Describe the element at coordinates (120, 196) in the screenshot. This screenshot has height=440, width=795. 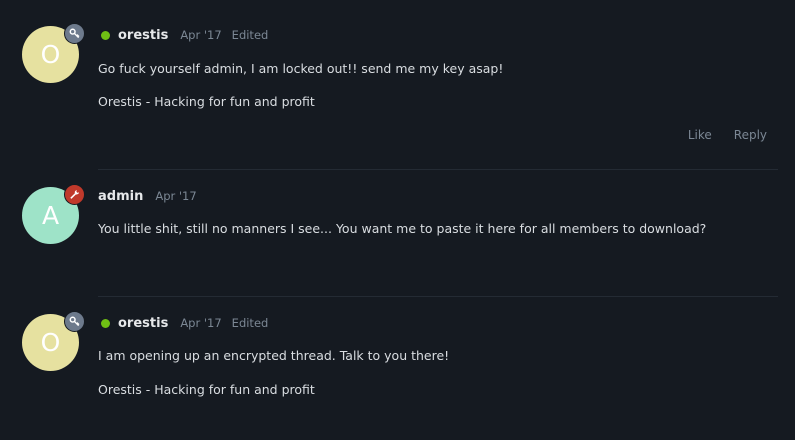
I see `username-link: admin` at that location.